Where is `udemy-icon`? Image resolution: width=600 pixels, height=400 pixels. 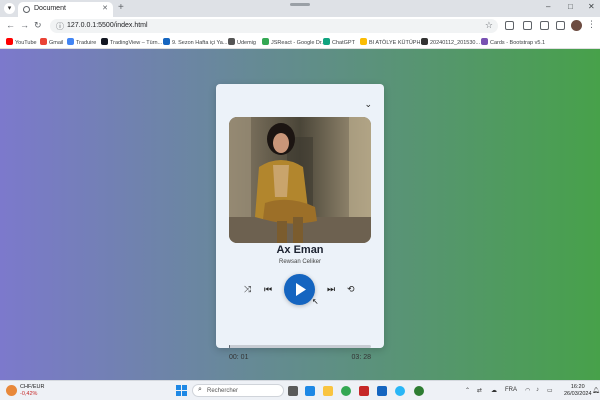 udemy-icon is located at coordinates (231, 41).